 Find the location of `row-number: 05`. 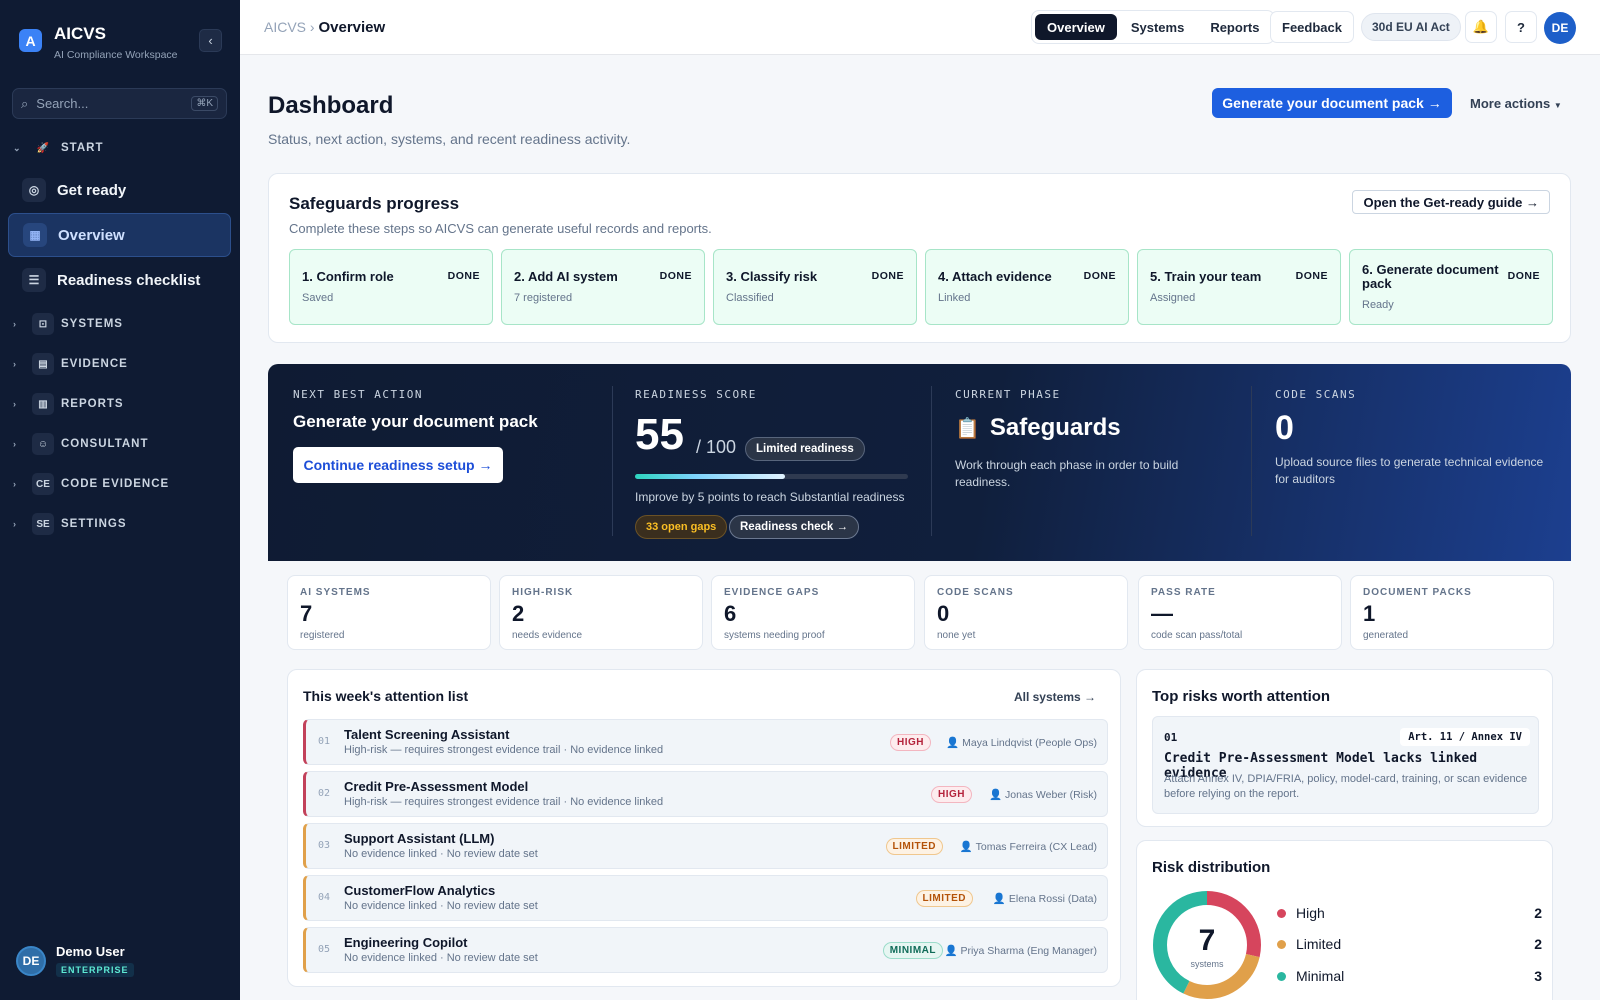

row-number: 05 is located at coordinates (324, 949).